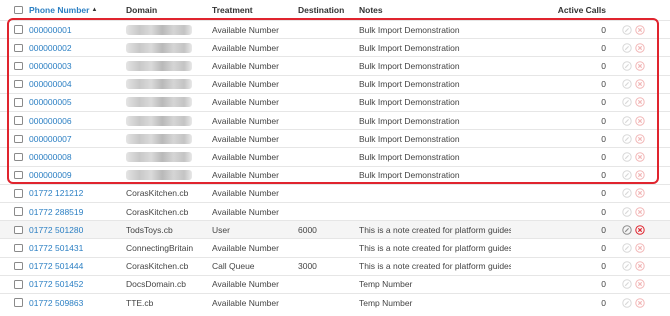 The width and height of the screenshot is (670, 316). What do you see at coordinates (75, 266) in the screenshot?
I see `phone-number-link: 01772 501444` at bounding box center [75, 266].